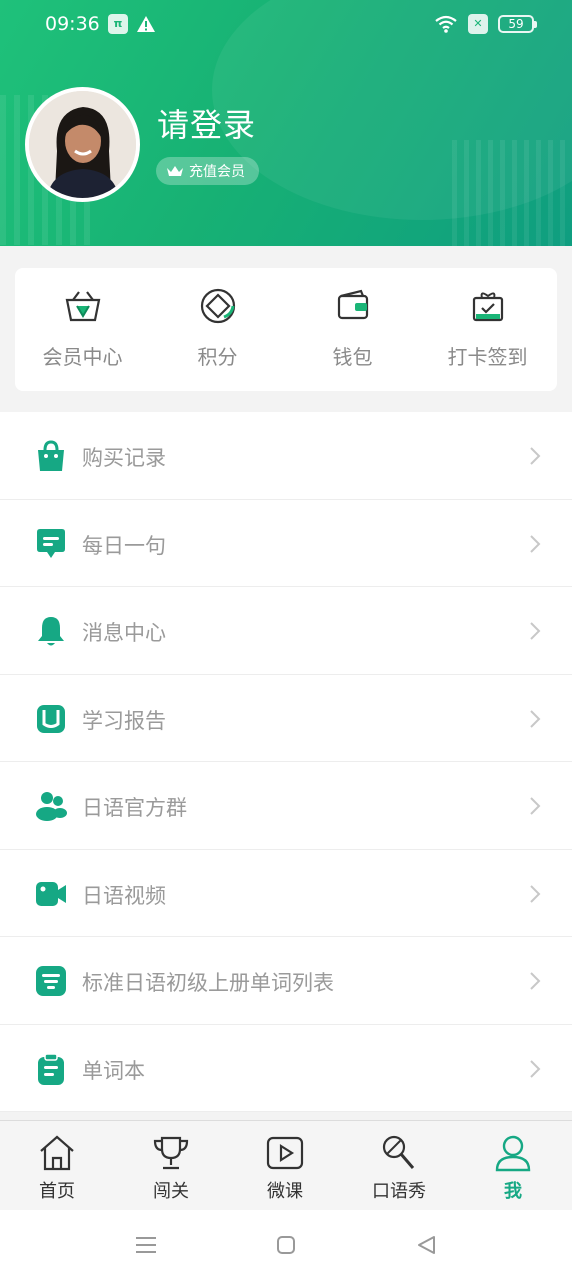 This screenshot has width=572, height=1280. What do you see at coordinates (426, 1245) in the screenshot?
I see `back-icon` at bounding box center [426, 1245].